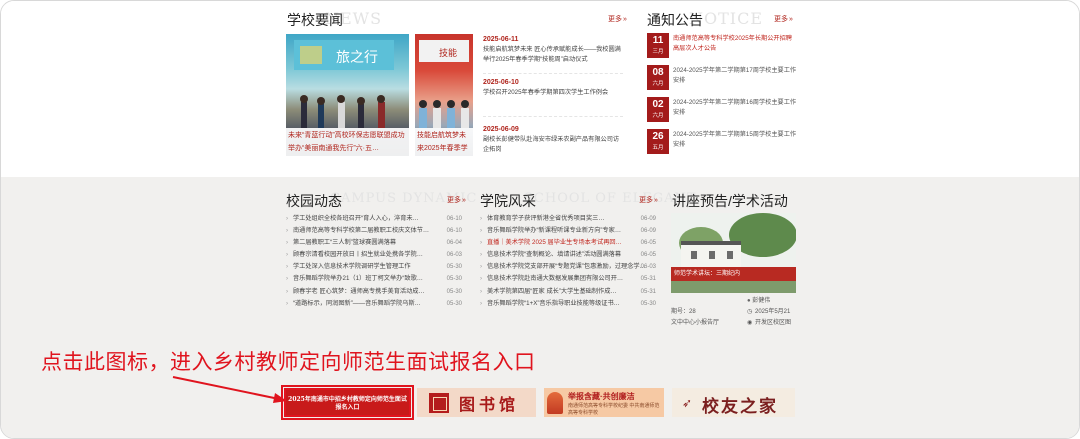  Describe the element at coordinates (568, 304) in the screenshot. I see `college-row: 音乐舞蹈学院“1+X”音乐指导职业技能等级证书…05-30` at that location.